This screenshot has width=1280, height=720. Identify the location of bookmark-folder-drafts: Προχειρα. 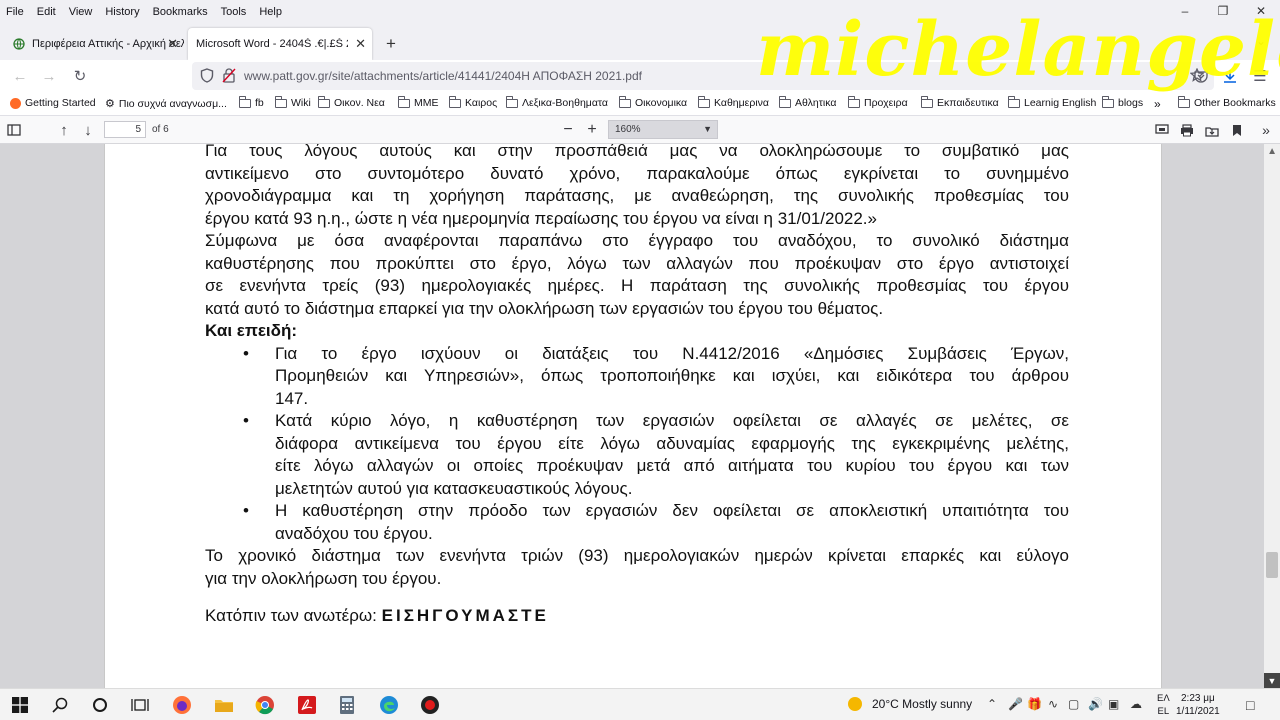
(878, 102).